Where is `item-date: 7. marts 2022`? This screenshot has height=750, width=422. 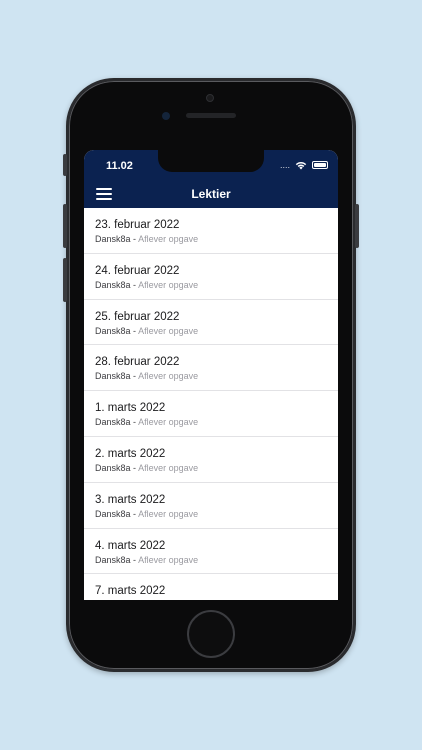
item-date: 7. marts 2022 is located at coordinates (130, 591).